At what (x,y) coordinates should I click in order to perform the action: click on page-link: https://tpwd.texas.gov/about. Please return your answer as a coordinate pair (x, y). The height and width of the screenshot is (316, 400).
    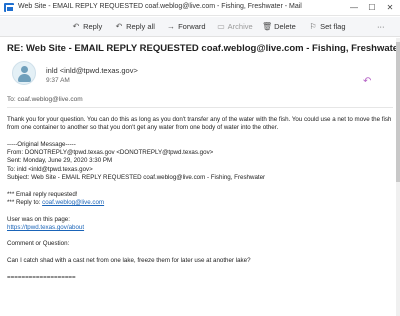
    Looking at the image, I should click on (45, 227).